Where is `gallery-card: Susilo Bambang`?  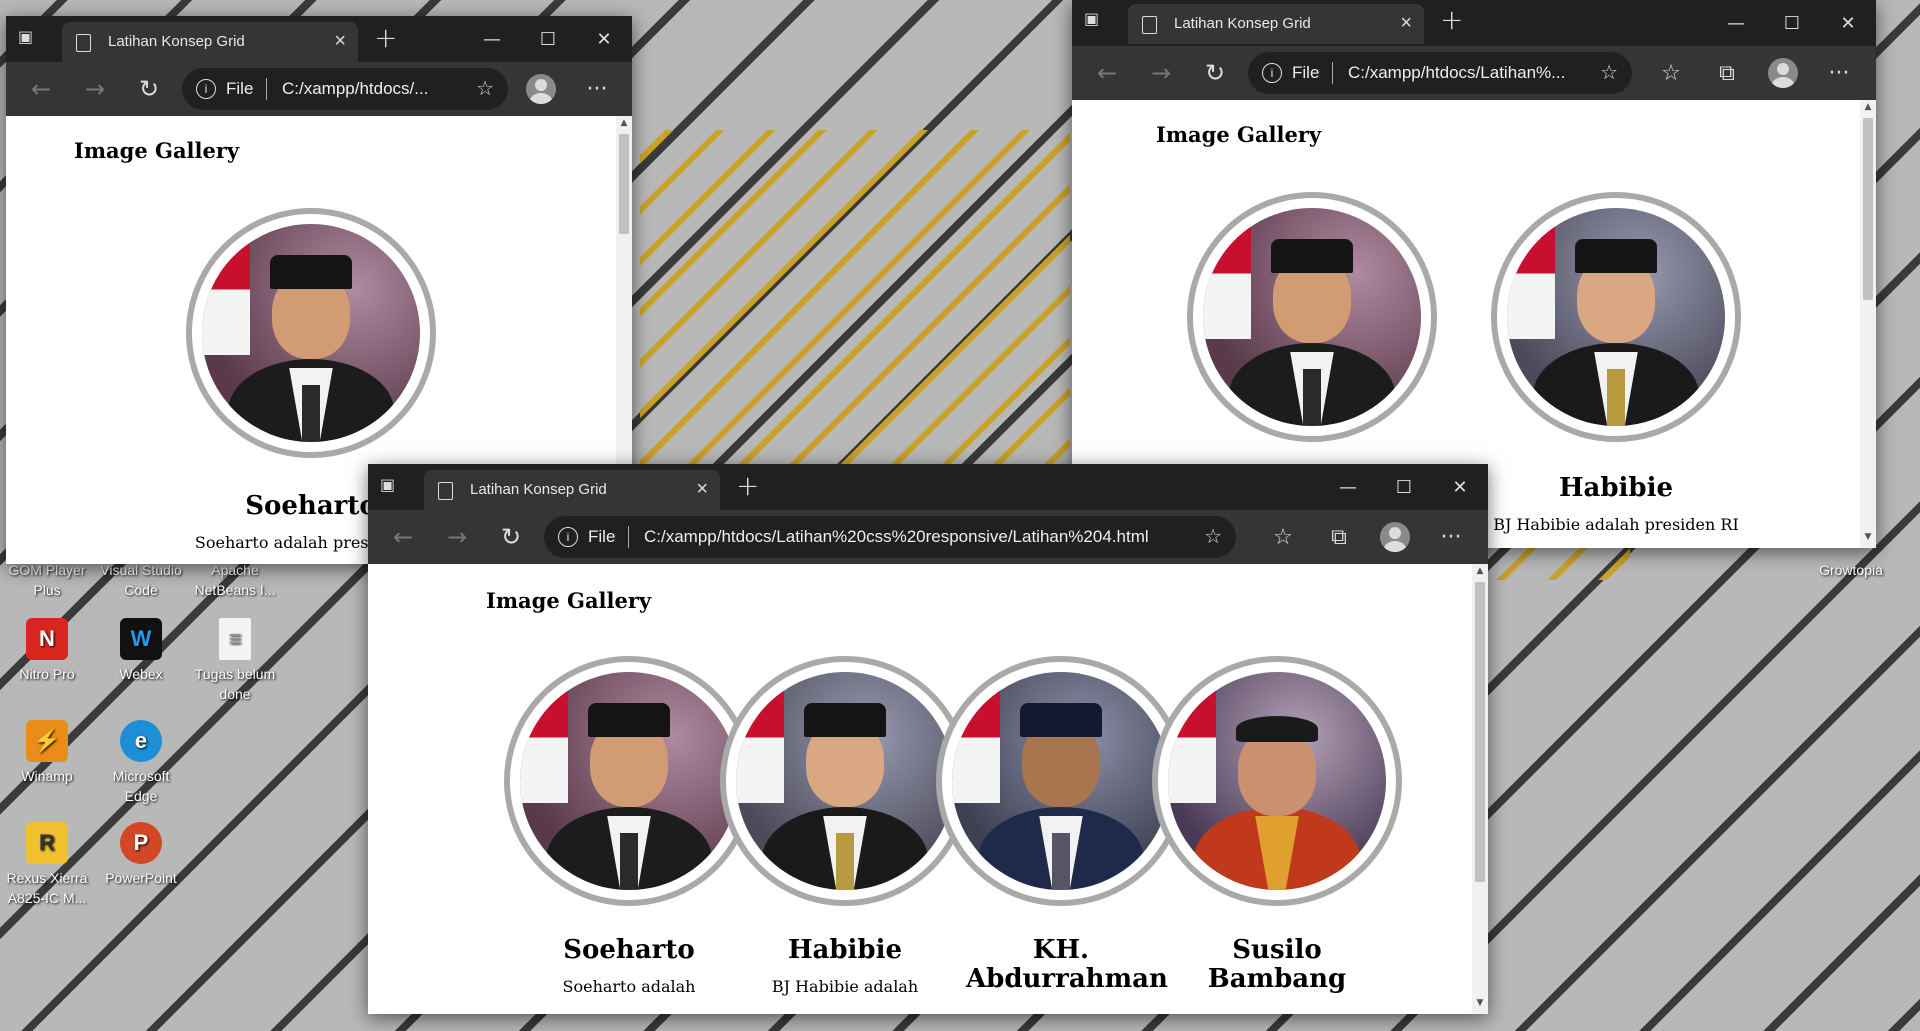 gallery-card: Susilo Bambang is located at coordinates (1277, 825).